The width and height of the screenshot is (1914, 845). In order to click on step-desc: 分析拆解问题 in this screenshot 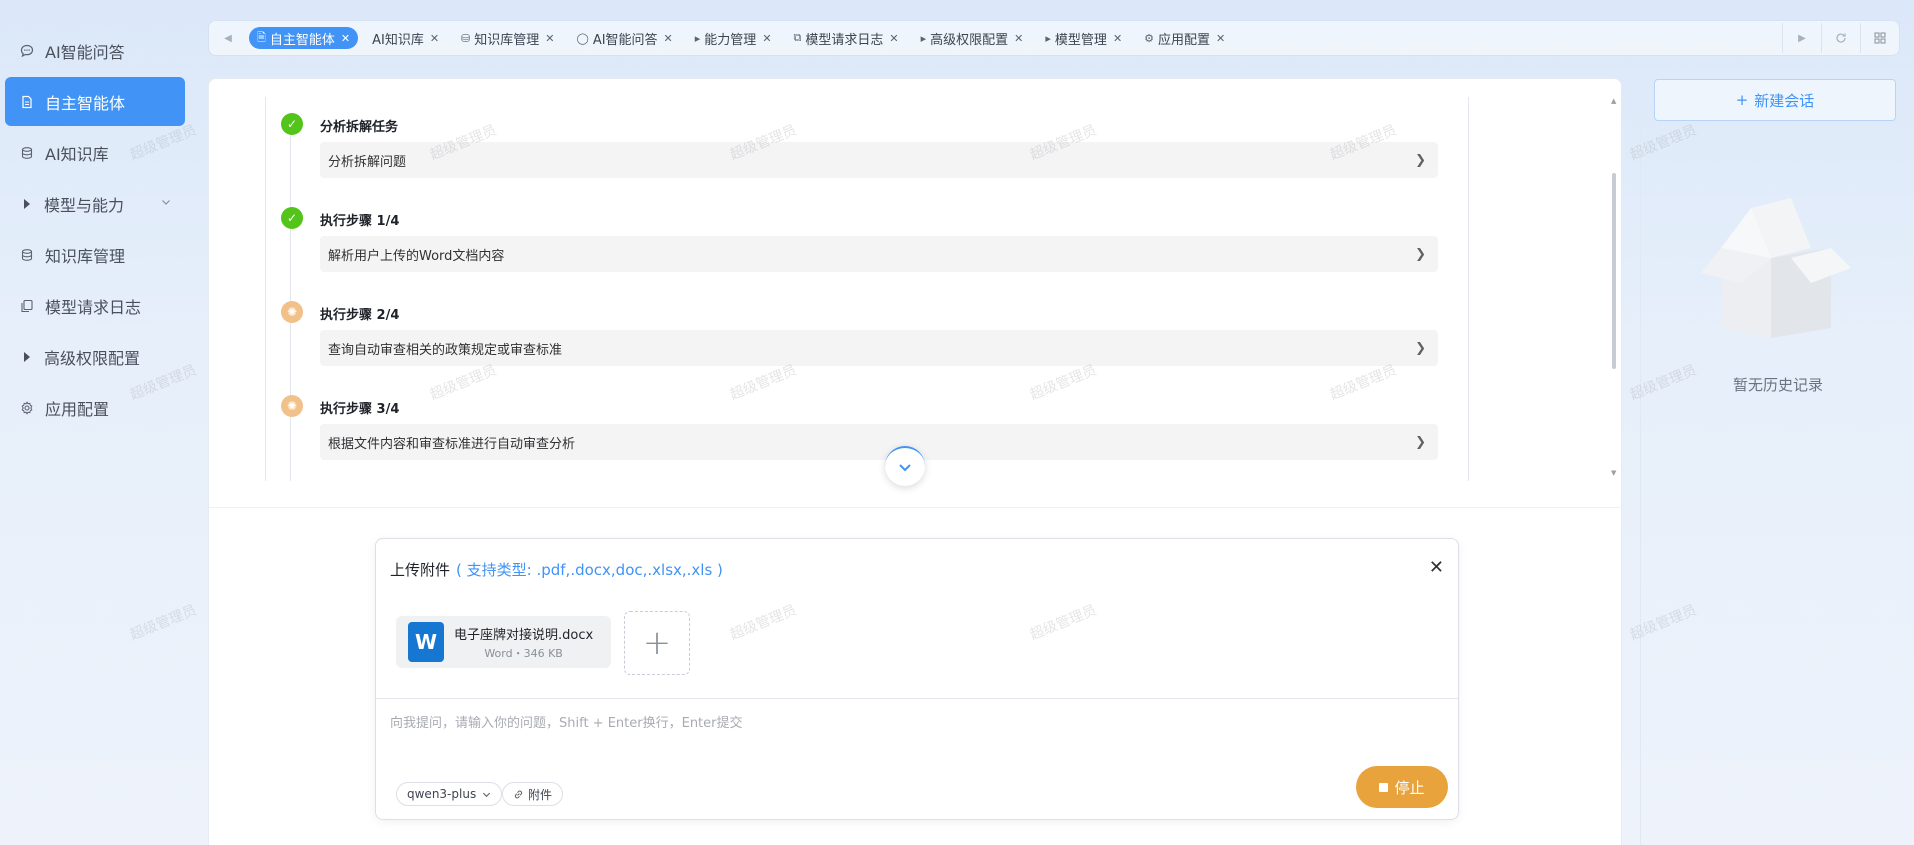, I will do `click(367, 162)`.